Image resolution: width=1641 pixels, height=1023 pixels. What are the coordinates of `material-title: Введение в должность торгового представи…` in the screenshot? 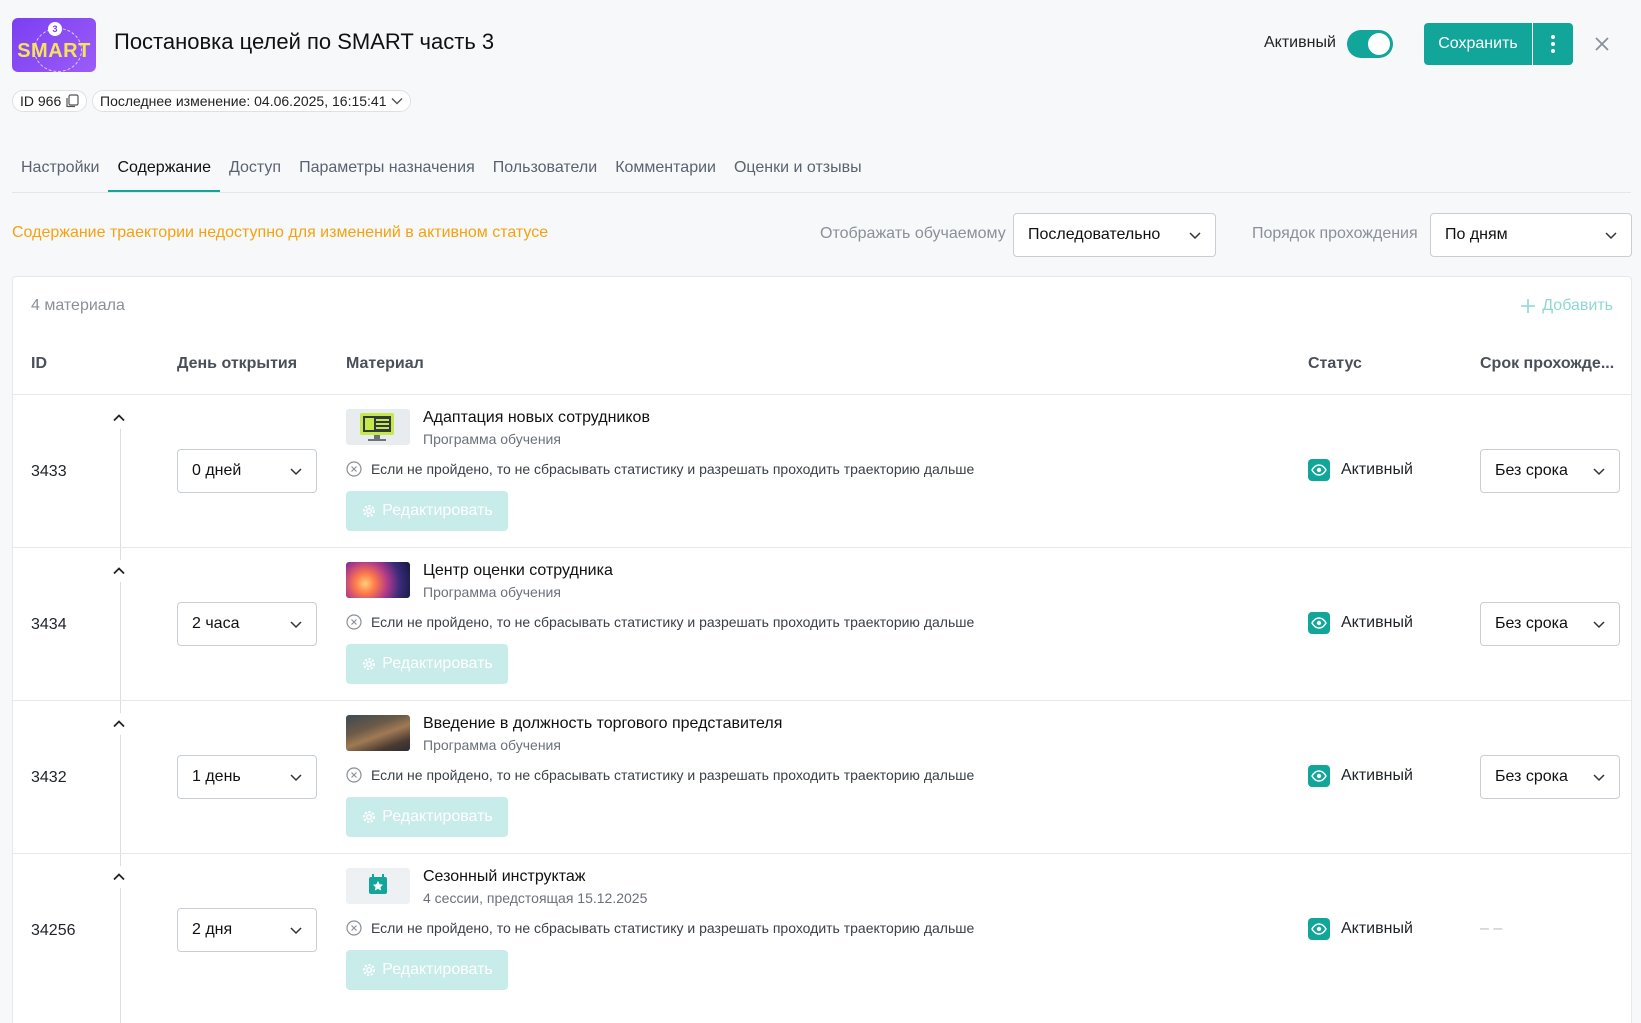 It's located at (602, 724).